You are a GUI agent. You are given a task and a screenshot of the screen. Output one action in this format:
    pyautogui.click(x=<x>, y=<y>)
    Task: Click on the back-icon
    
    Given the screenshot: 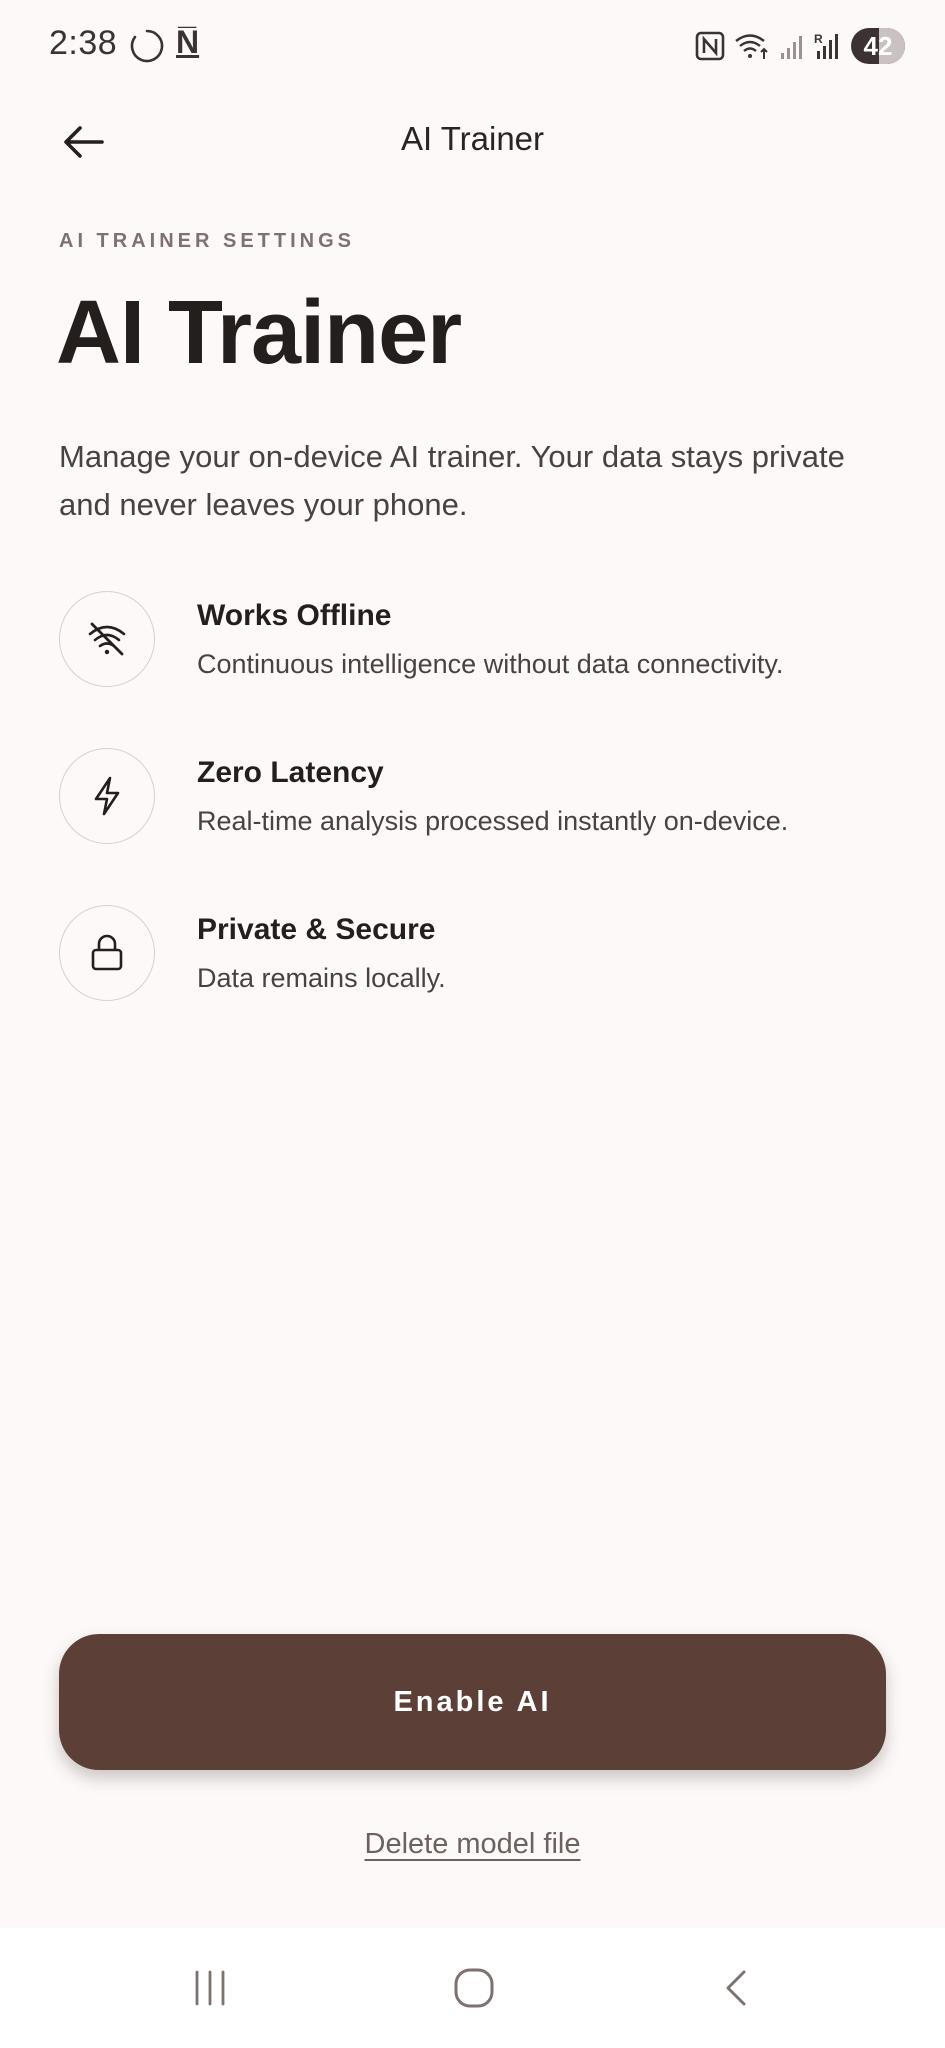 What is the action you would take?
    pyautogui.click(x=738, y=1988)
    